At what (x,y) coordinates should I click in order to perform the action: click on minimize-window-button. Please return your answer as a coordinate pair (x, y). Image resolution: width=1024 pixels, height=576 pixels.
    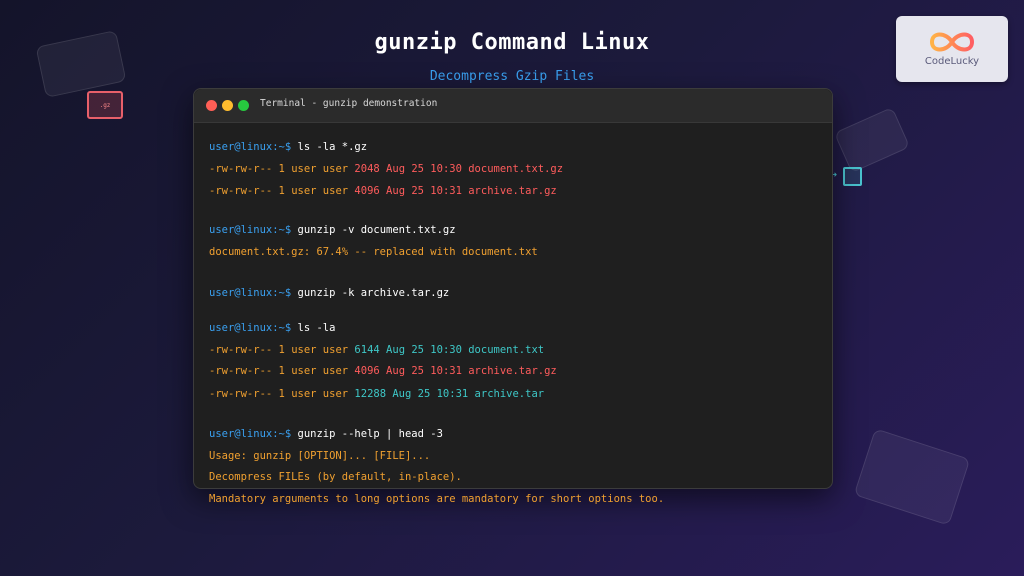
    Looking at the image, I should click on (227, 105).